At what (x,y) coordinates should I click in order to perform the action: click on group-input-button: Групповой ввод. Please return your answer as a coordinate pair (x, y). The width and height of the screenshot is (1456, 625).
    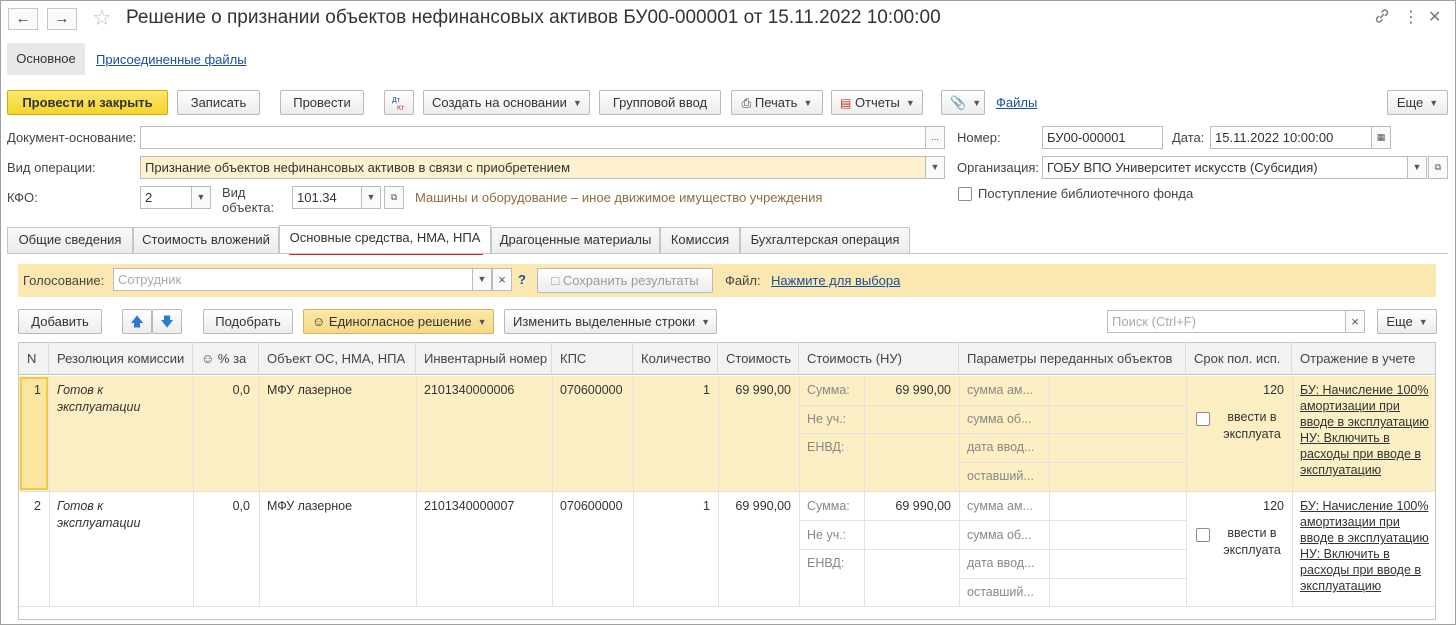
    Looking at the image, I should click on (660, 102).